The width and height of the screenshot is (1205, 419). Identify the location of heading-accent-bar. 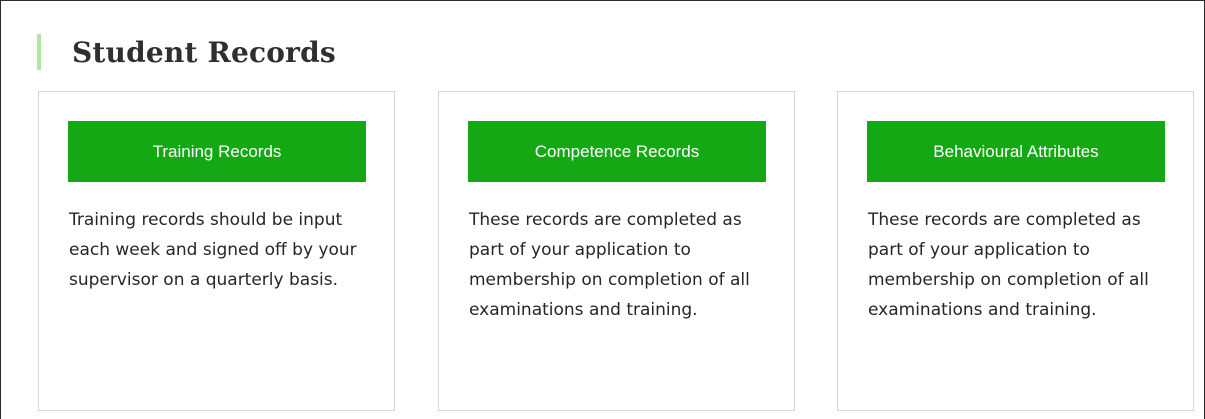
(39, 52).